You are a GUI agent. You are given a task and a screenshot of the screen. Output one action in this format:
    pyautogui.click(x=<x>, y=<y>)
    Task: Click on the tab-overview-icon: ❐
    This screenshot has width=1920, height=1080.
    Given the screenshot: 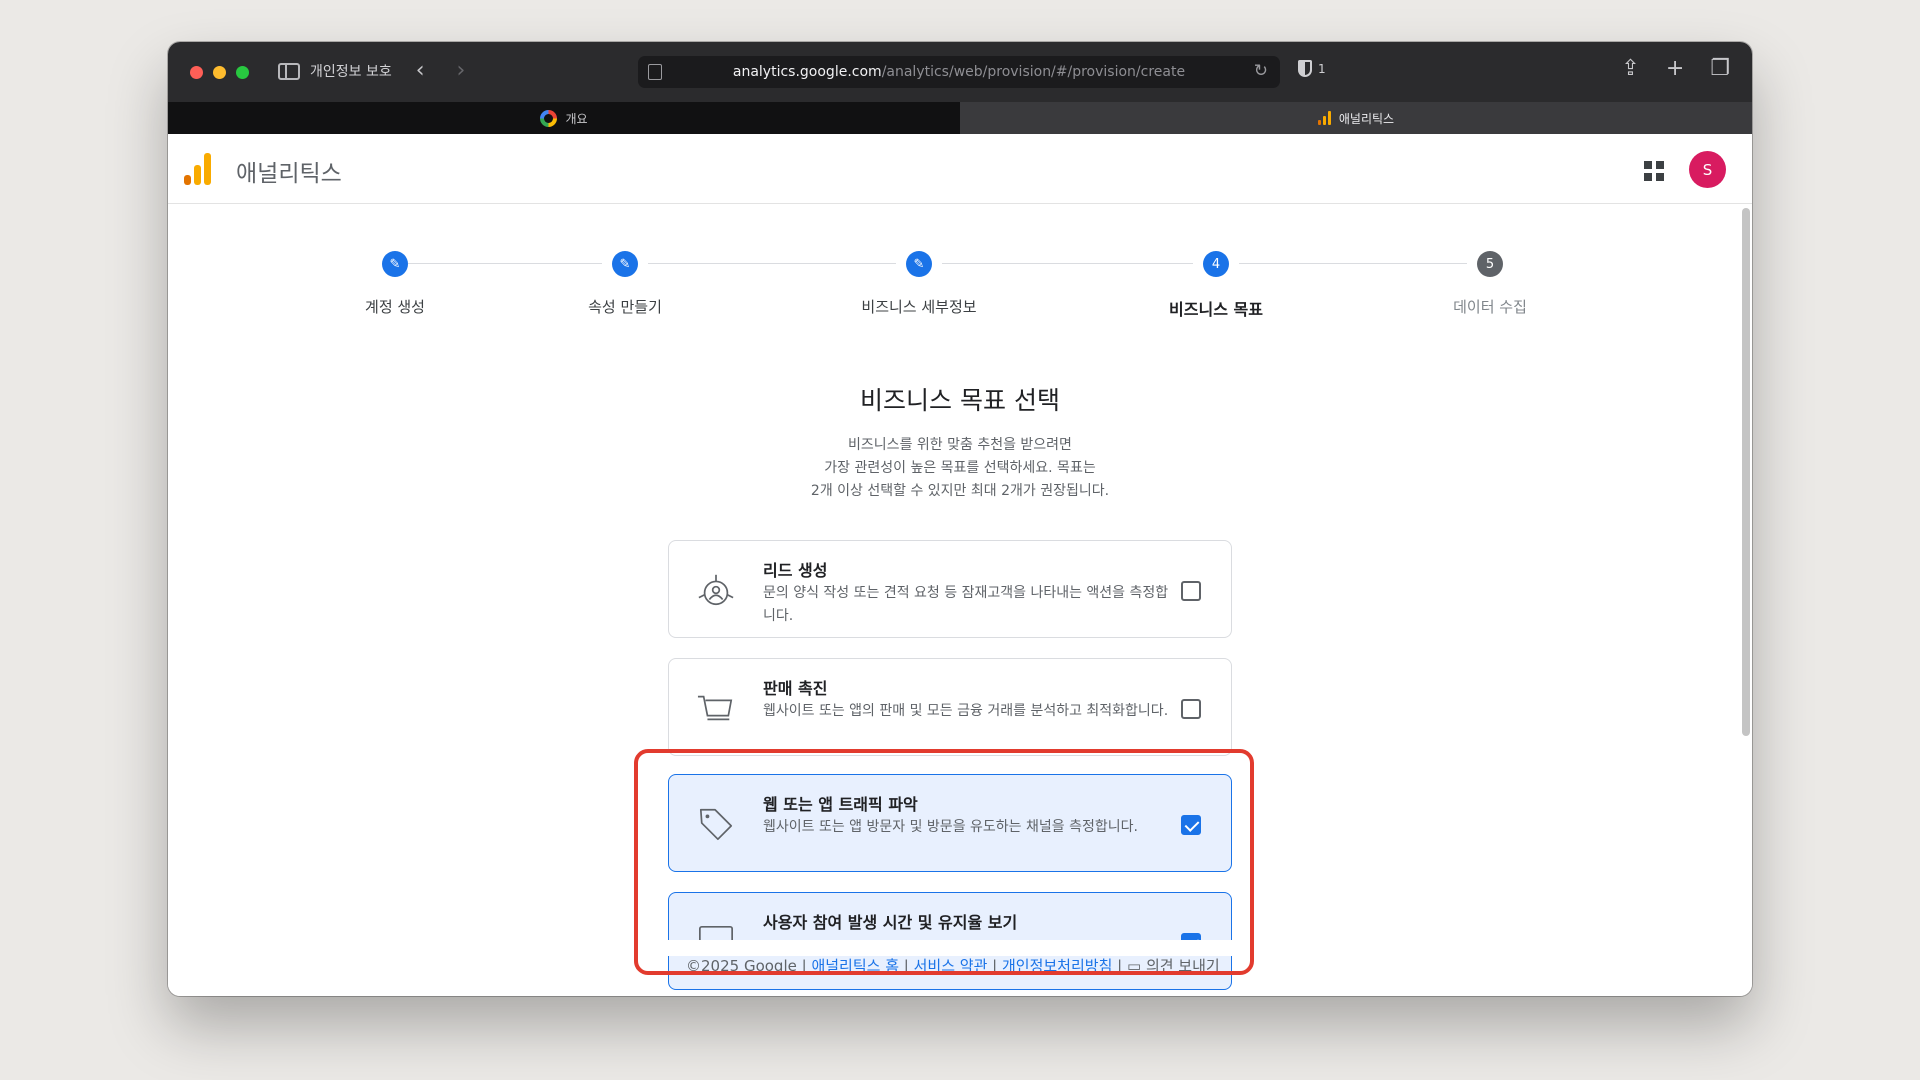 What is the action you would take?
    pyautogui.click(x=1720, y=69)
    